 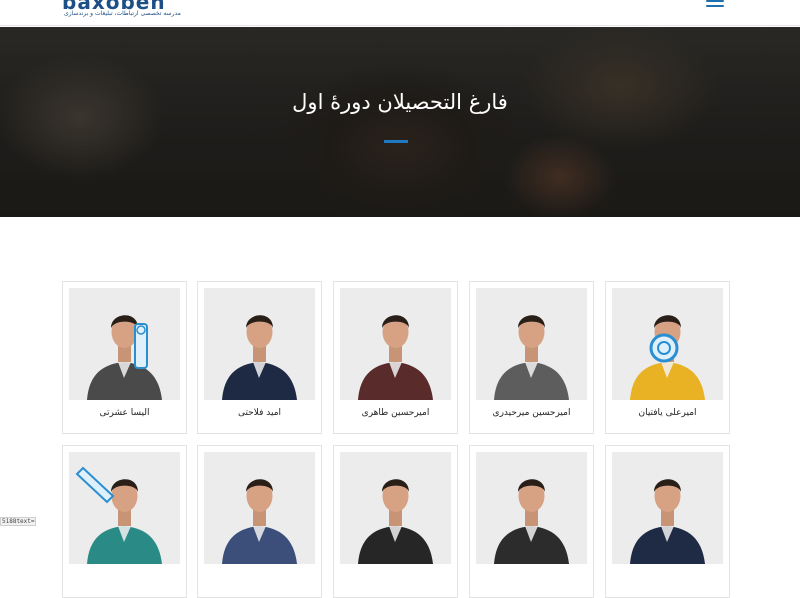 What do you see at coordinates (259, 413) in the screenshot?
I see `graduate-name: امید فلاحتی` at bounding box center [259, 413].